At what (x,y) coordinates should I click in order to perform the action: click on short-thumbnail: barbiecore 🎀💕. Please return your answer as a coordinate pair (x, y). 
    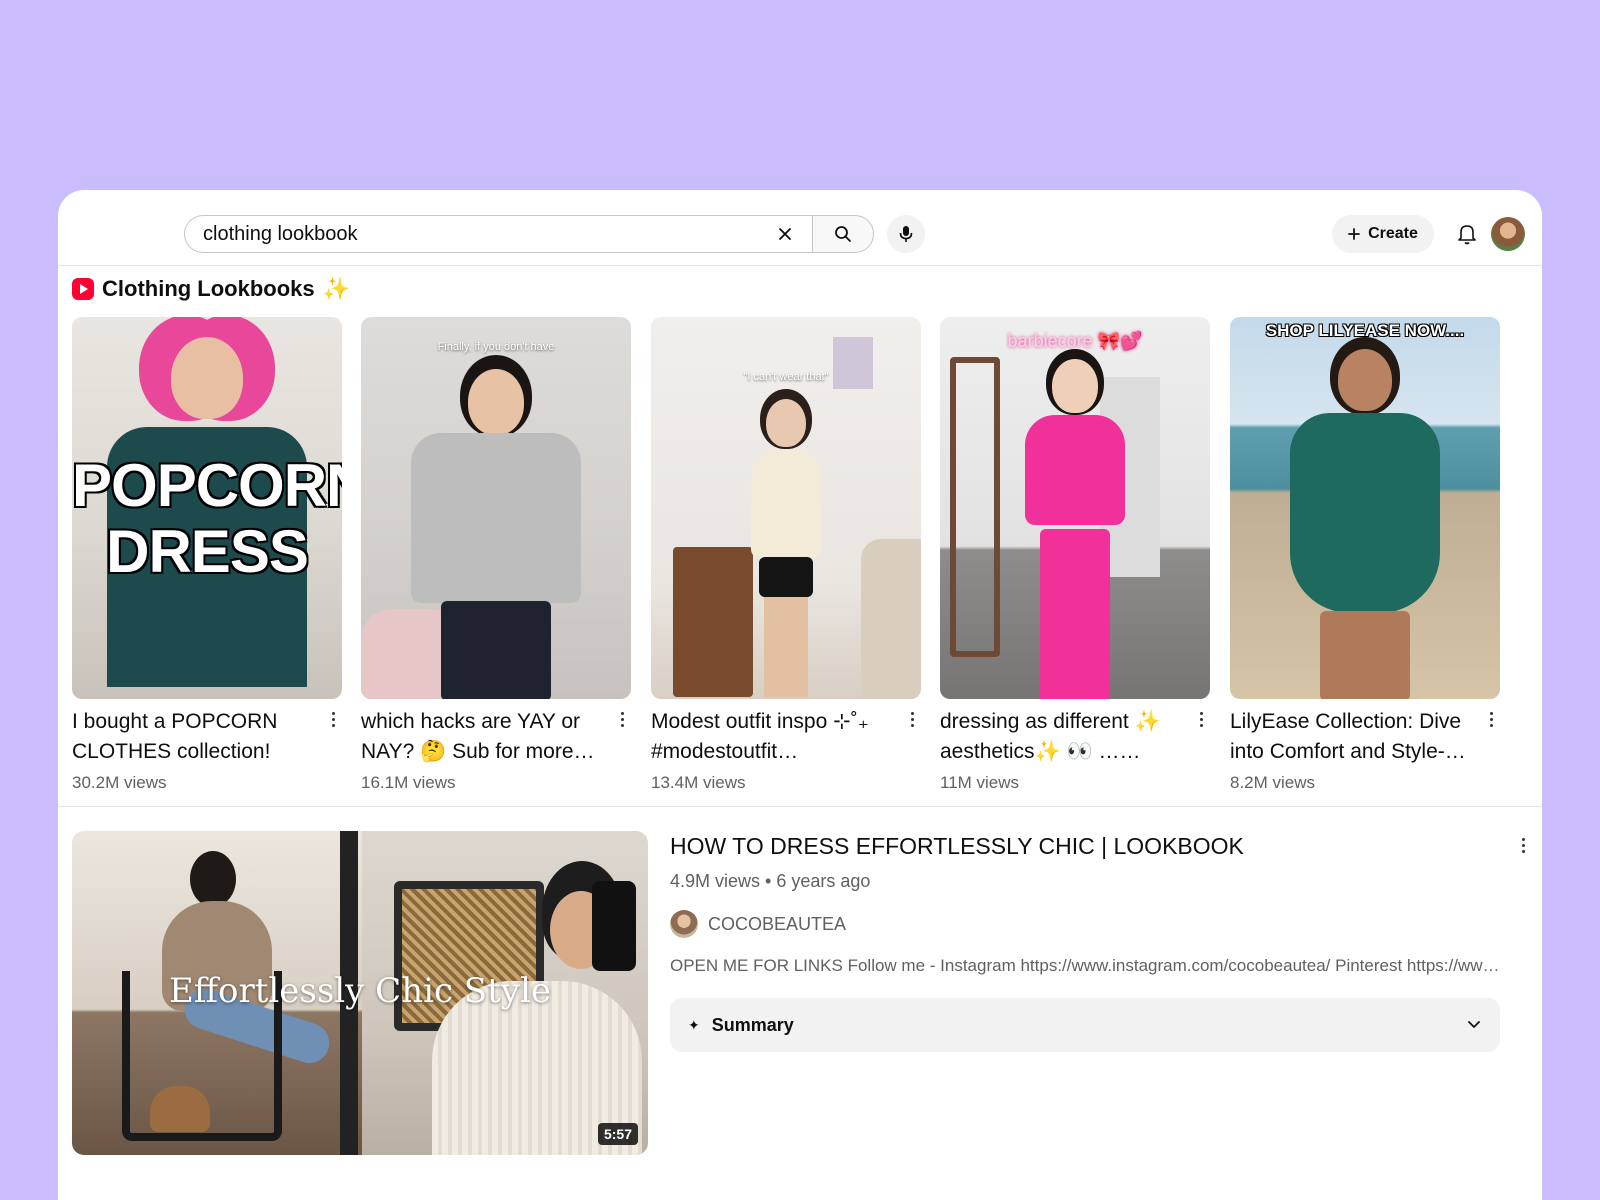
    Looking at the image, I should click on (1075, 508).